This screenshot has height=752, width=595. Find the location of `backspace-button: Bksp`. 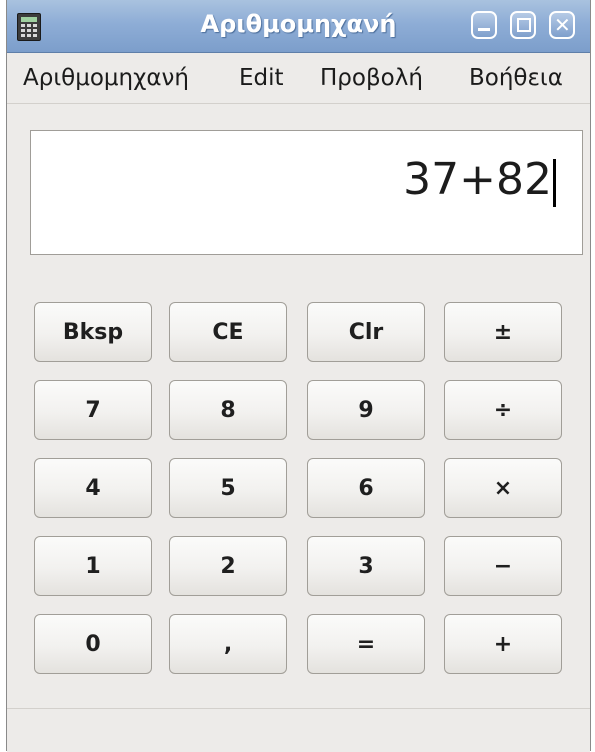

backspace-button: Bksp is located at coordinates (93, 332).